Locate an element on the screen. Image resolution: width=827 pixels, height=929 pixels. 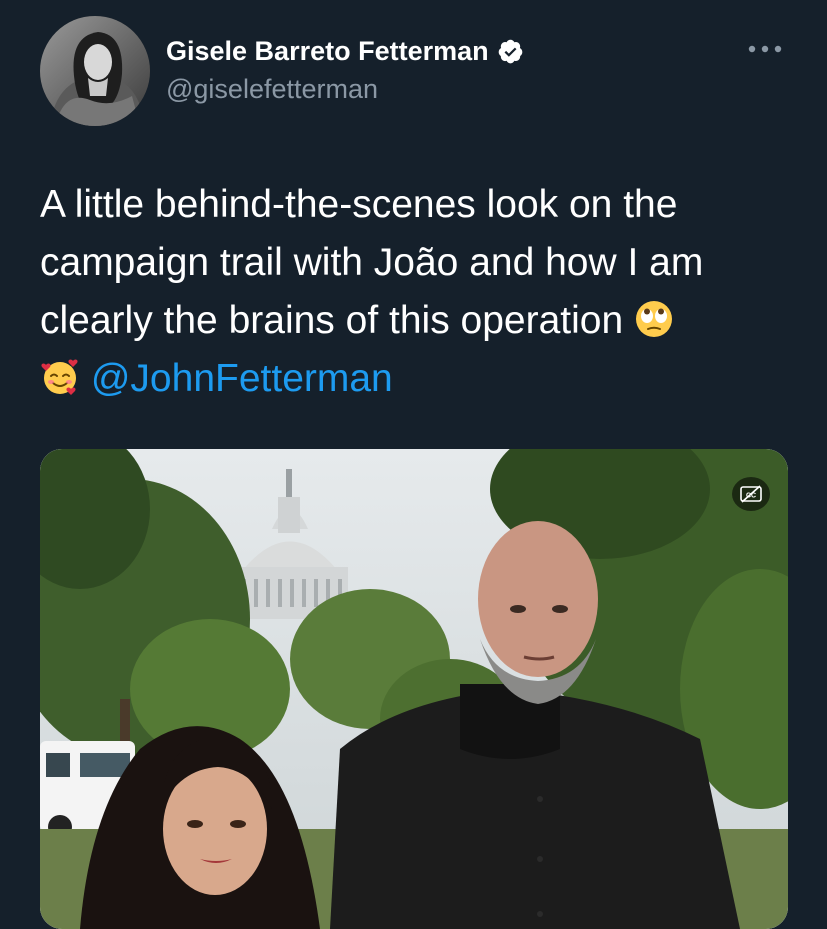
tweet-text-line: A little behind-the-scenes look on the is located at coordinates (359, 204).